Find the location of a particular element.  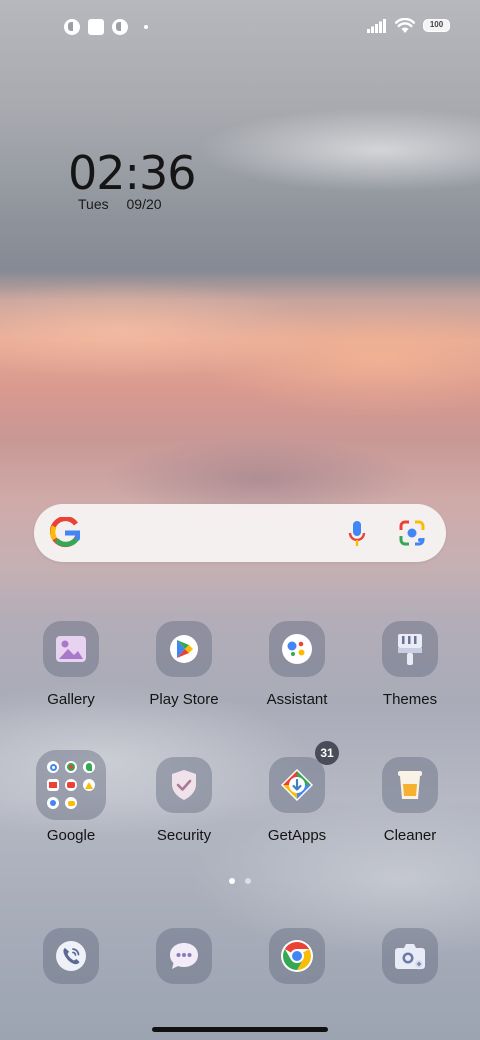

notification-badge: 31 is located at coordinates (327, 753).